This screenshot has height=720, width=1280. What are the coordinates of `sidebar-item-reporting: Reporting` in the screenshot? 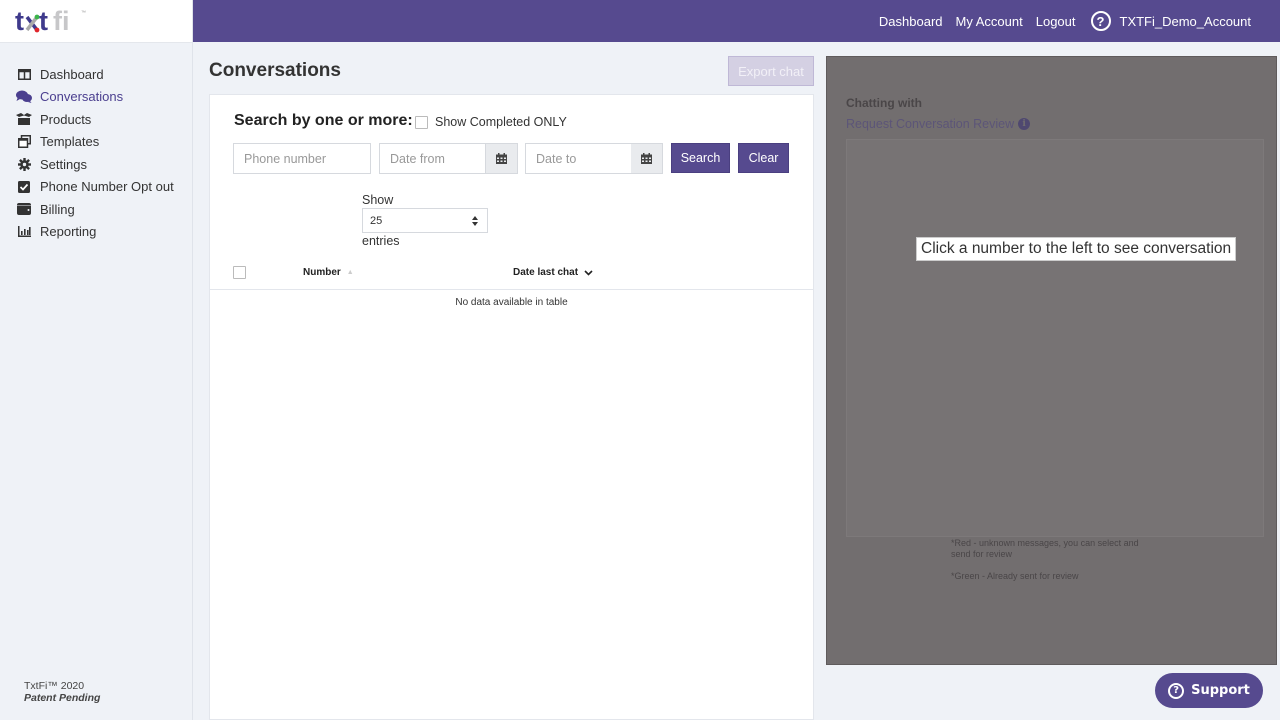 It's located at (96, 232).